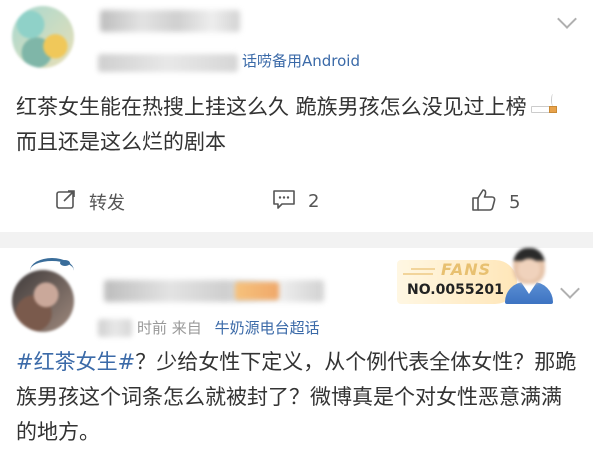 The width and height of the screenshot is (593, 469). What do you see at coordinates (152, 328) in the screenshot?
I see `timestamp-suffix: 时前` at bounding box center [152, 328].